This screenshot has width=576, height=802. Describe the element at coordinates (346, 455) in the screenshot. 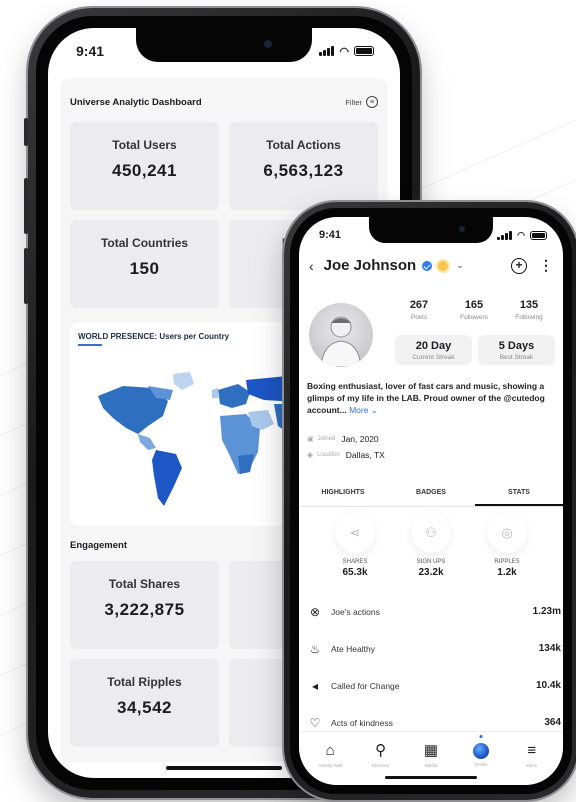

I see `location-row: ◉ Location Dallas, TX` at that location.